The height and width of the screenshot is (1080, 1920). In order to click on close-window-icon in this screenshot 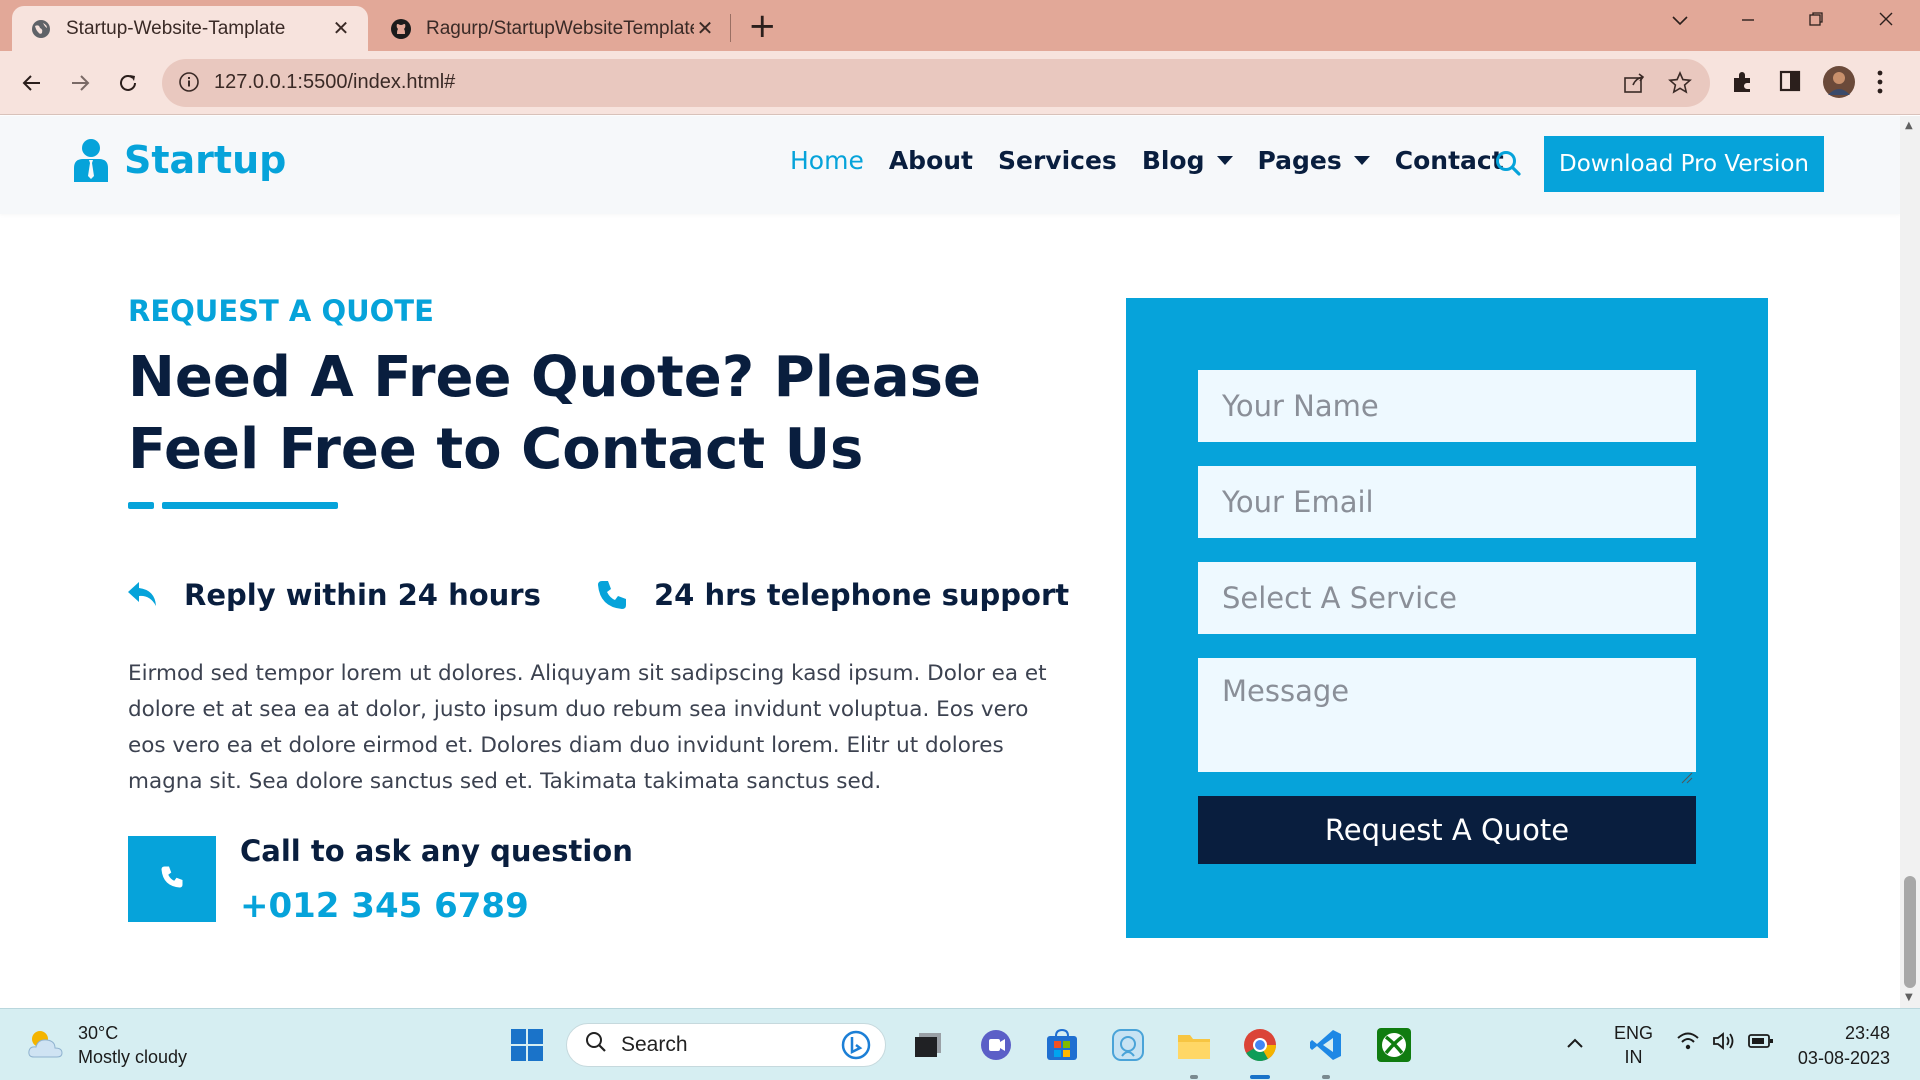, I will do `click(1886, 20)`.